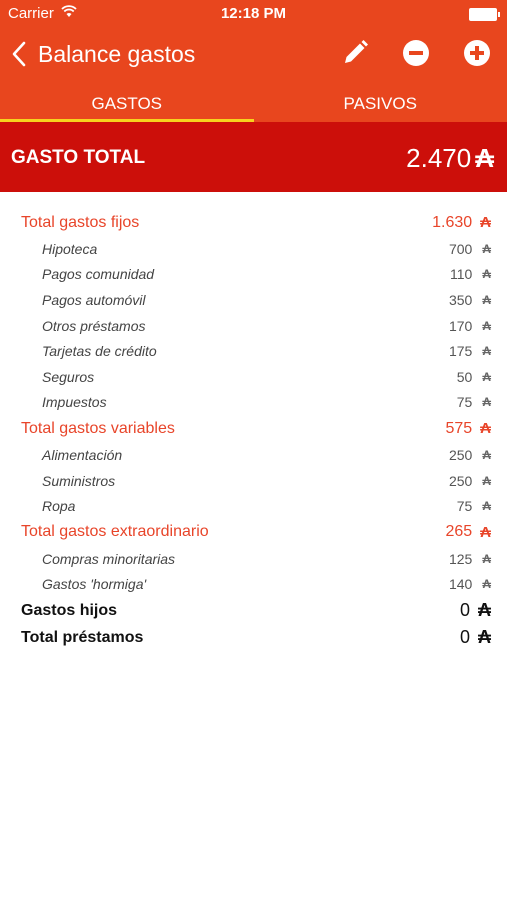 Image resolution: width=507 pixels, height=900 pixels. What do you see at coordinates (253, 610) in the screenshot?
I see `list-item-children-expenses: Gastos hijos 0 ₳` at bounding box center [253, 610].